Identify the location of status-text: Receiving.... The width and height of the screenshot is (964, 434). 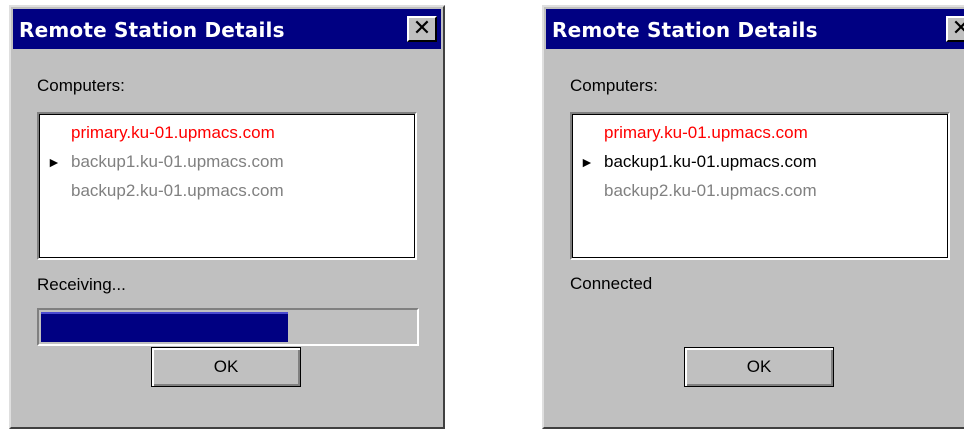
(81, 284).